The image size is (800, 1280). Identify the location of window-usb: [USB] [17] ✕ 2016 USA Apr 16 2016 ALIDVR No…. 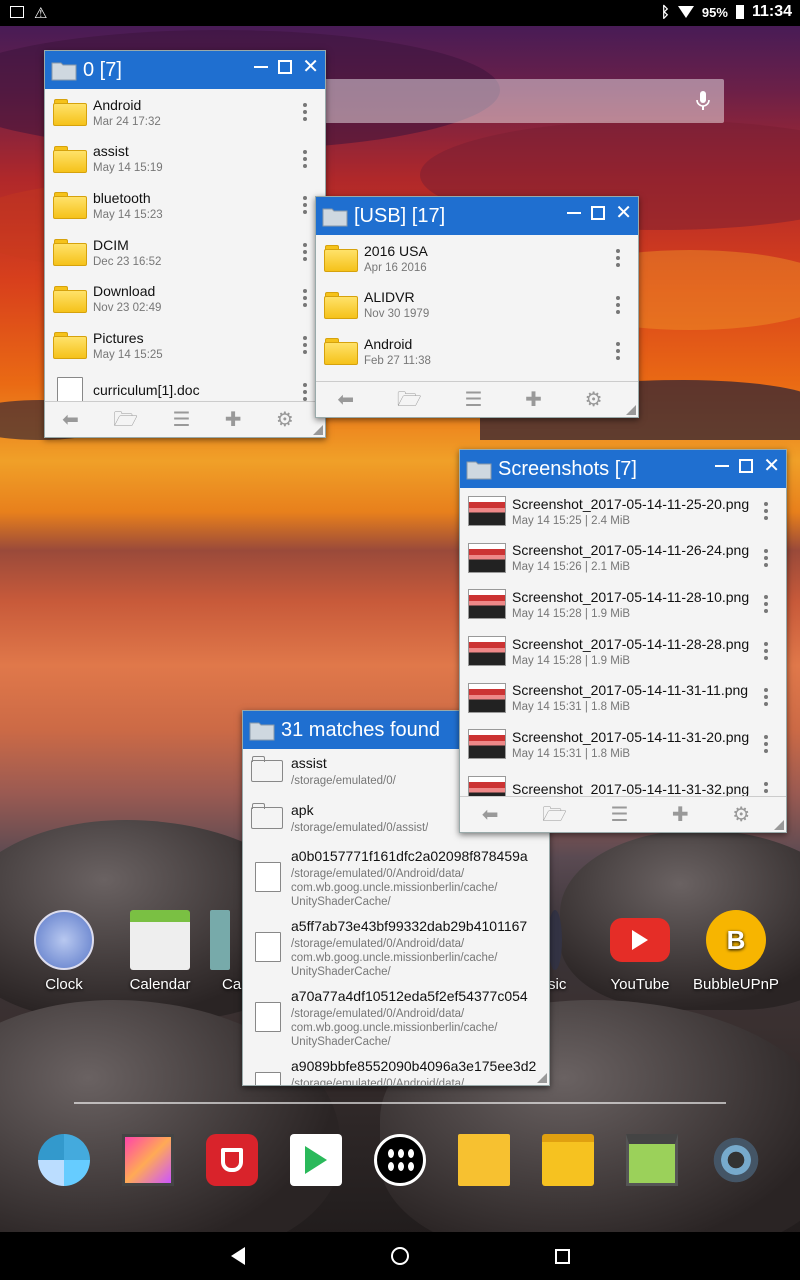
(477, 307).